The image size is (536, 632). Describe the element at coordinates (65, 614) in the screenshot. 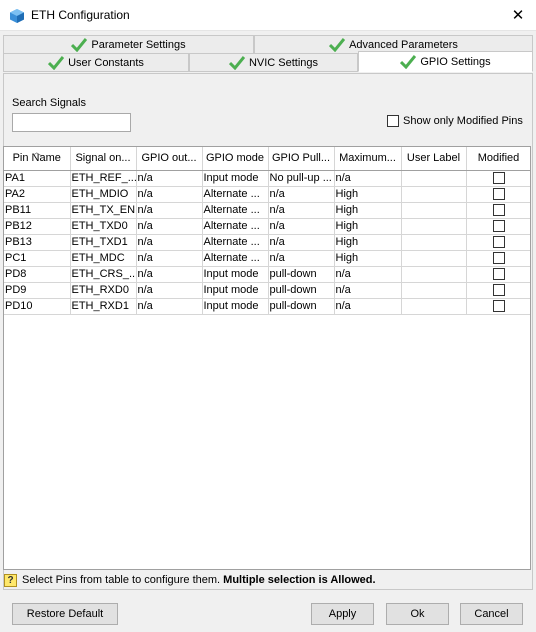

I see `restore-default-button: Restore Default` at that location.